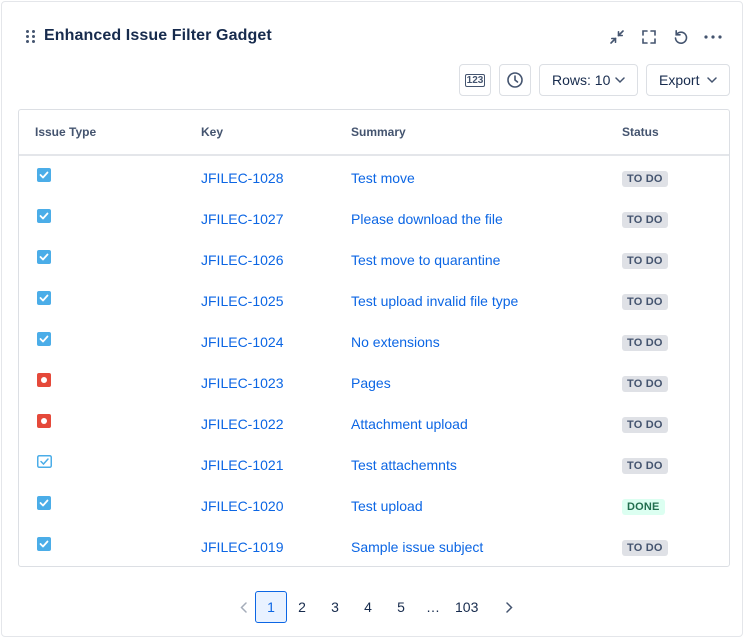 The height and width of the screenshot is (639, 745). What do you see at coordinates (242, 178) in the screenshot?
I see `issue-key-link: JFILEC-1028` at bounding box center [242, 178].